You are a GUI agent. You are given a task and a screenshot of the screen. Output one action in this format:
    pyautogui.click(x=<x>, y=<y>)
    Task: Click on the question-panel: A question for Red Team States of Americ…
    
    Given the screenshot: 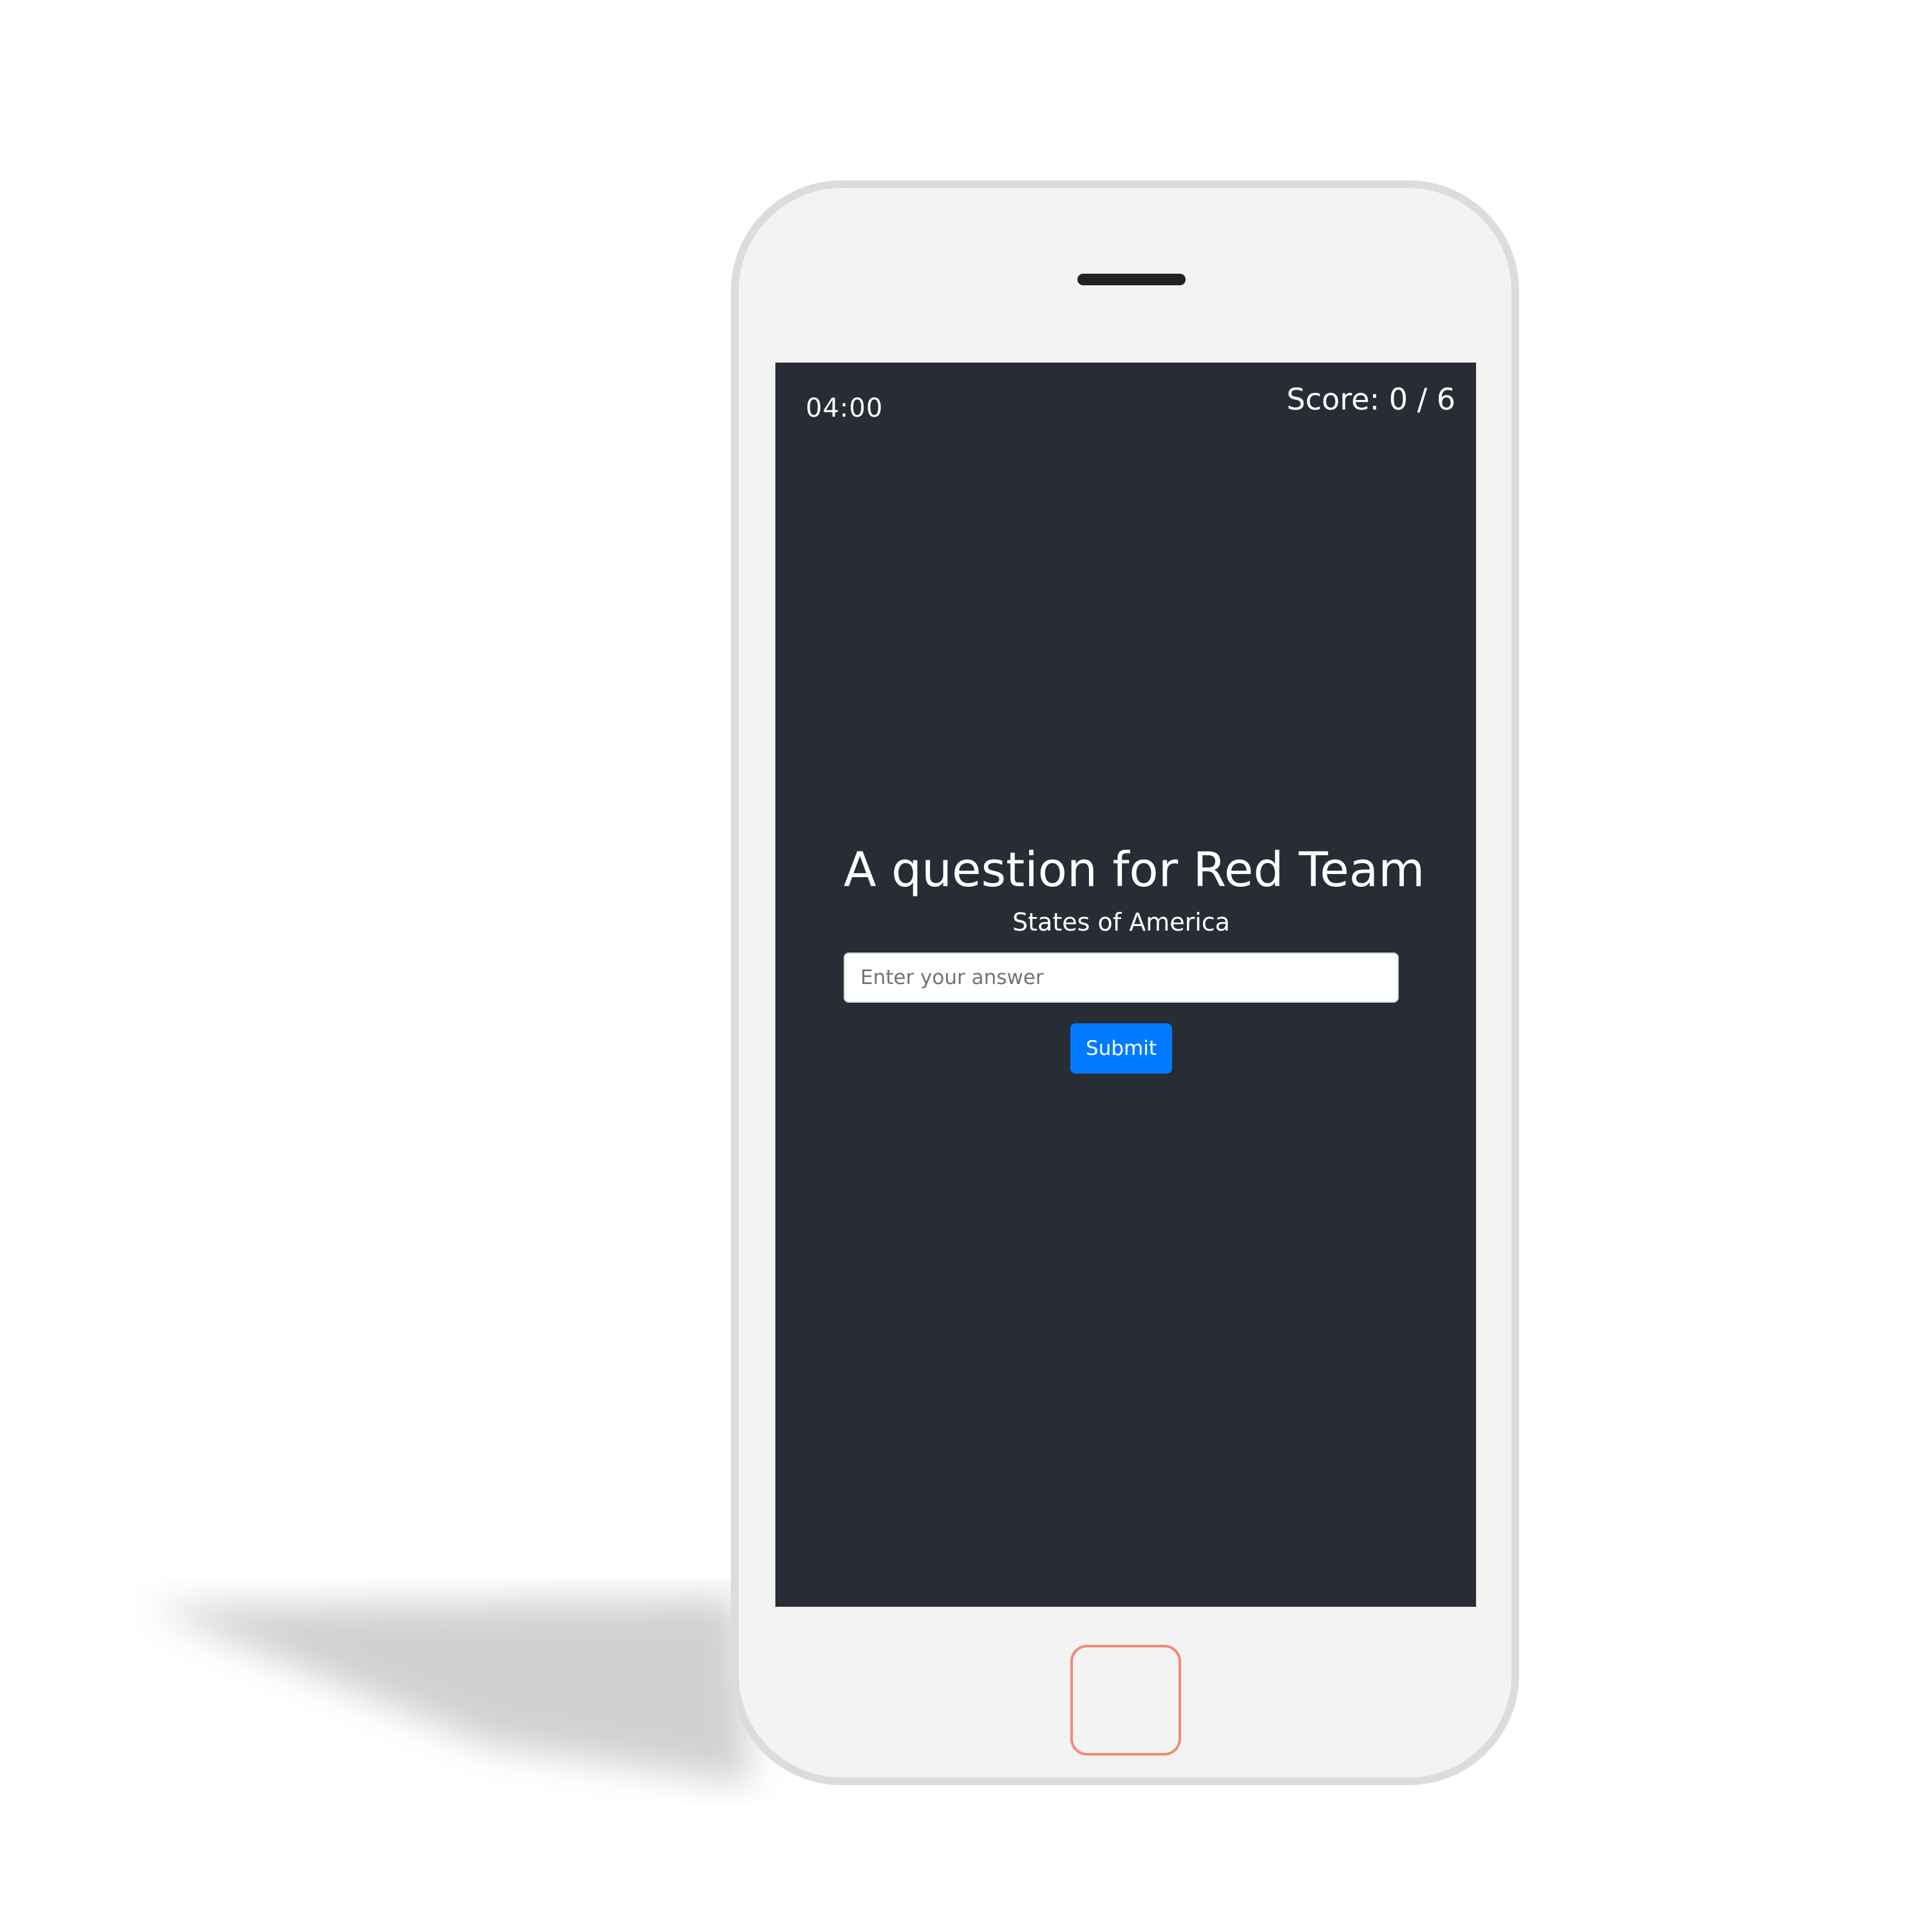 What is the action you would take?
    pyautogui.click(x=1134, y=958)
    